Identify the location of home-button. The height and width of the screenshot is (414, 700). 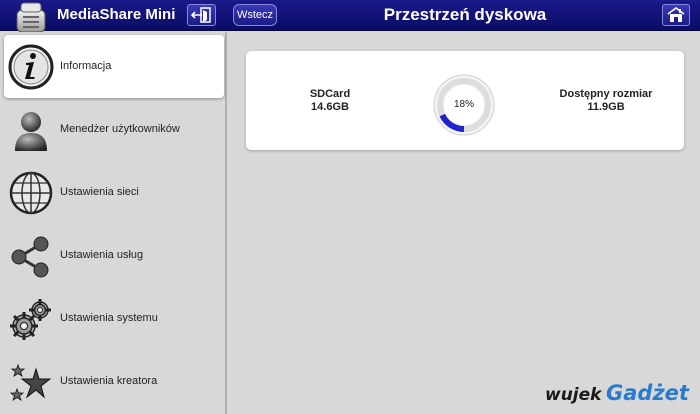
(676, 15).